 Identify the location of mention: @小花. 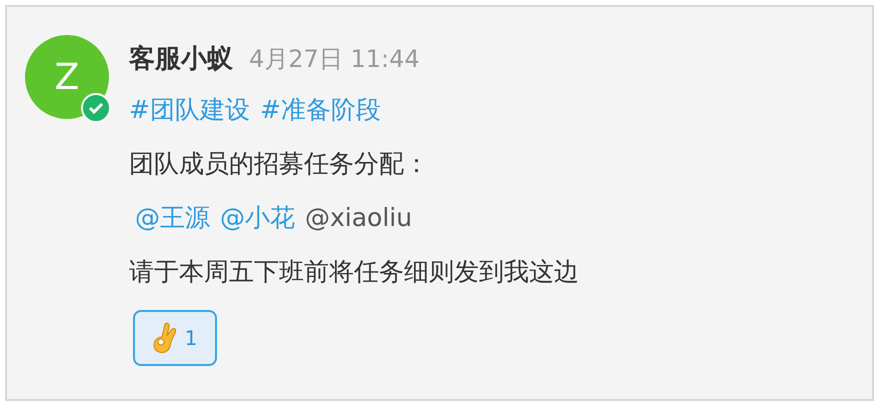
(257, 218).